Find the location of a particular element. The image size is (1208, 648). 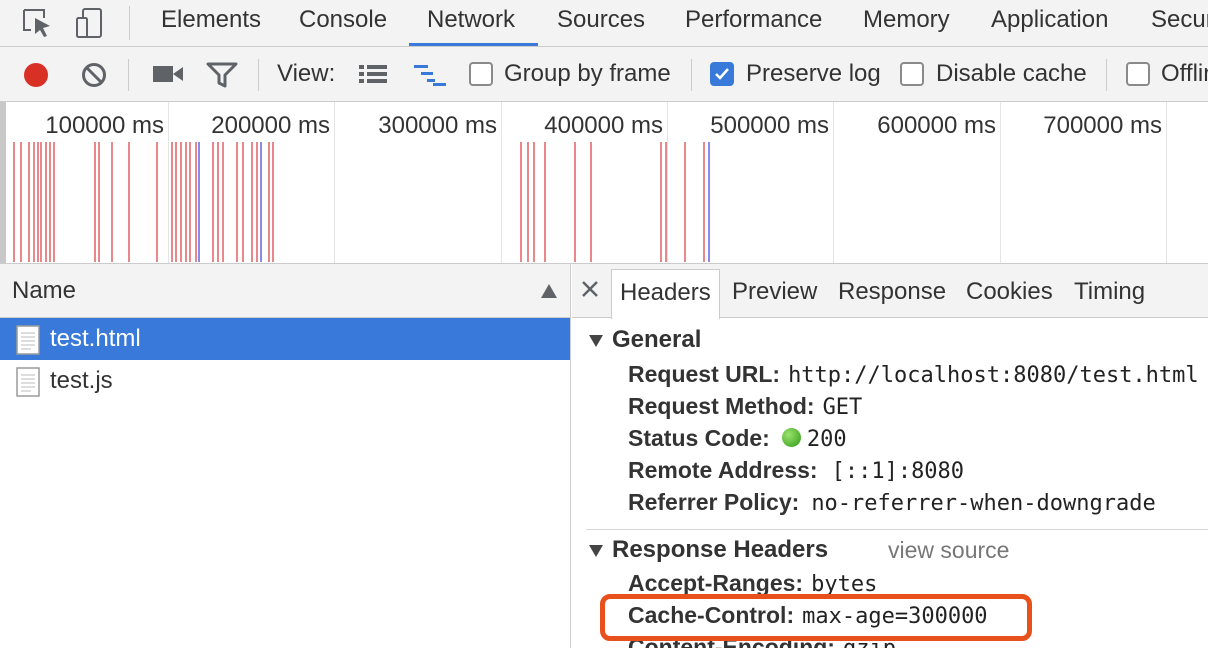

tab-timing: Timing is located at coordinates (1109, 292).